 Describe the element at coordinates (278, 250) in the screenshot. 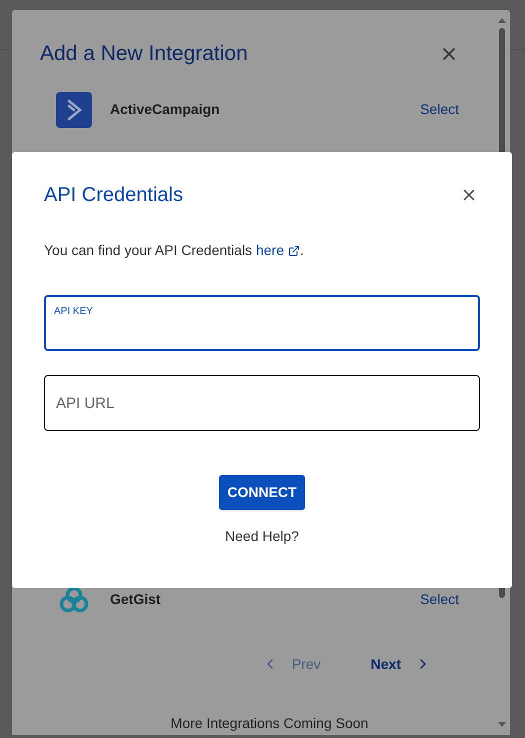

I see `here-link: here` at that location.